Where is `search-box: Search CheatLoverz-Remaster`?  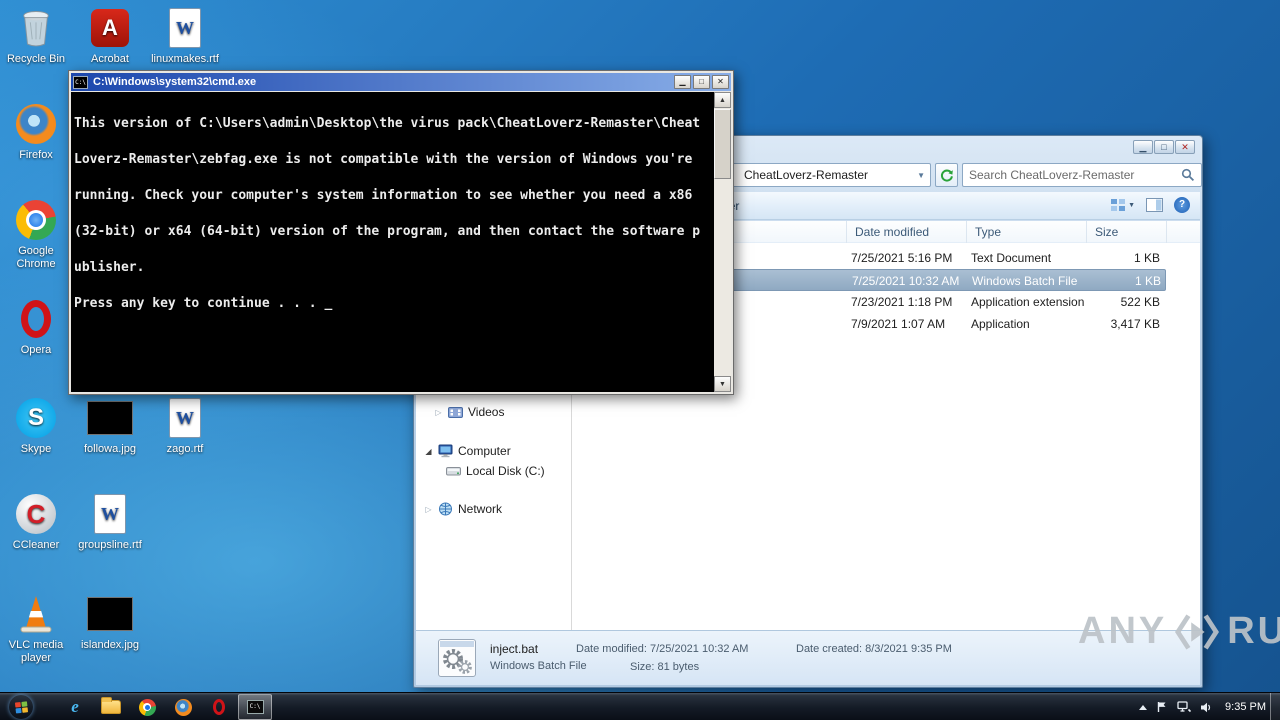
search-box: Search CheatLoverz-Remaster is located at coordinates (1082, 175).